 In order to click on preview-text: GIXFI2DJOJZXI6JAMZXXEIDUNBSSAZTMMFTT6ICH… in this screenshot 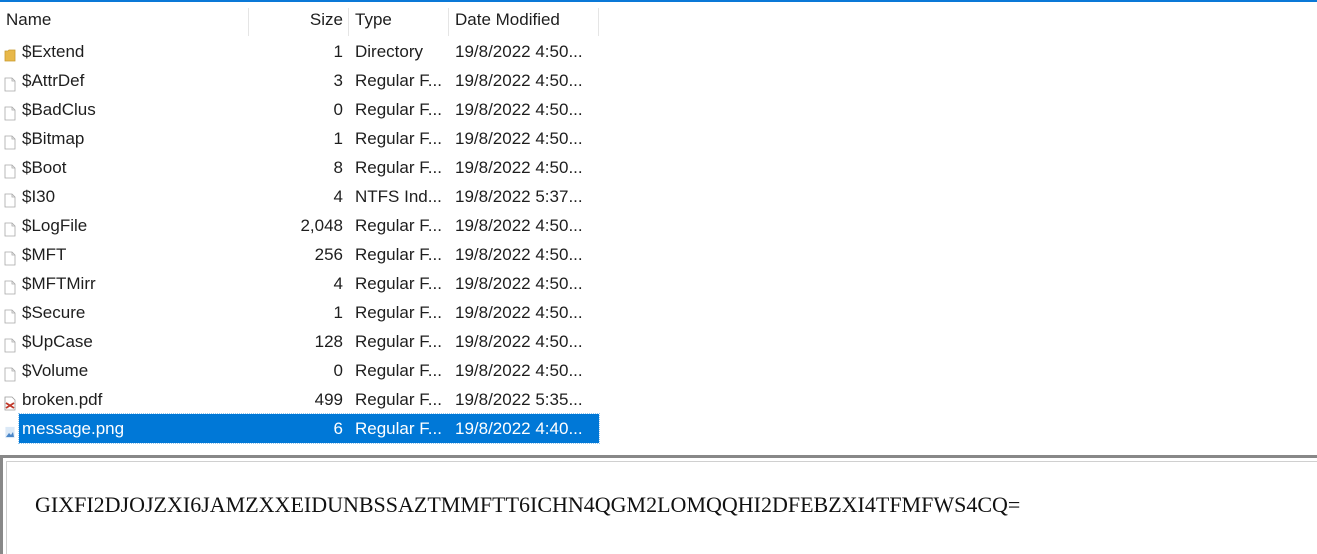, I will do `click(528, 504)`.